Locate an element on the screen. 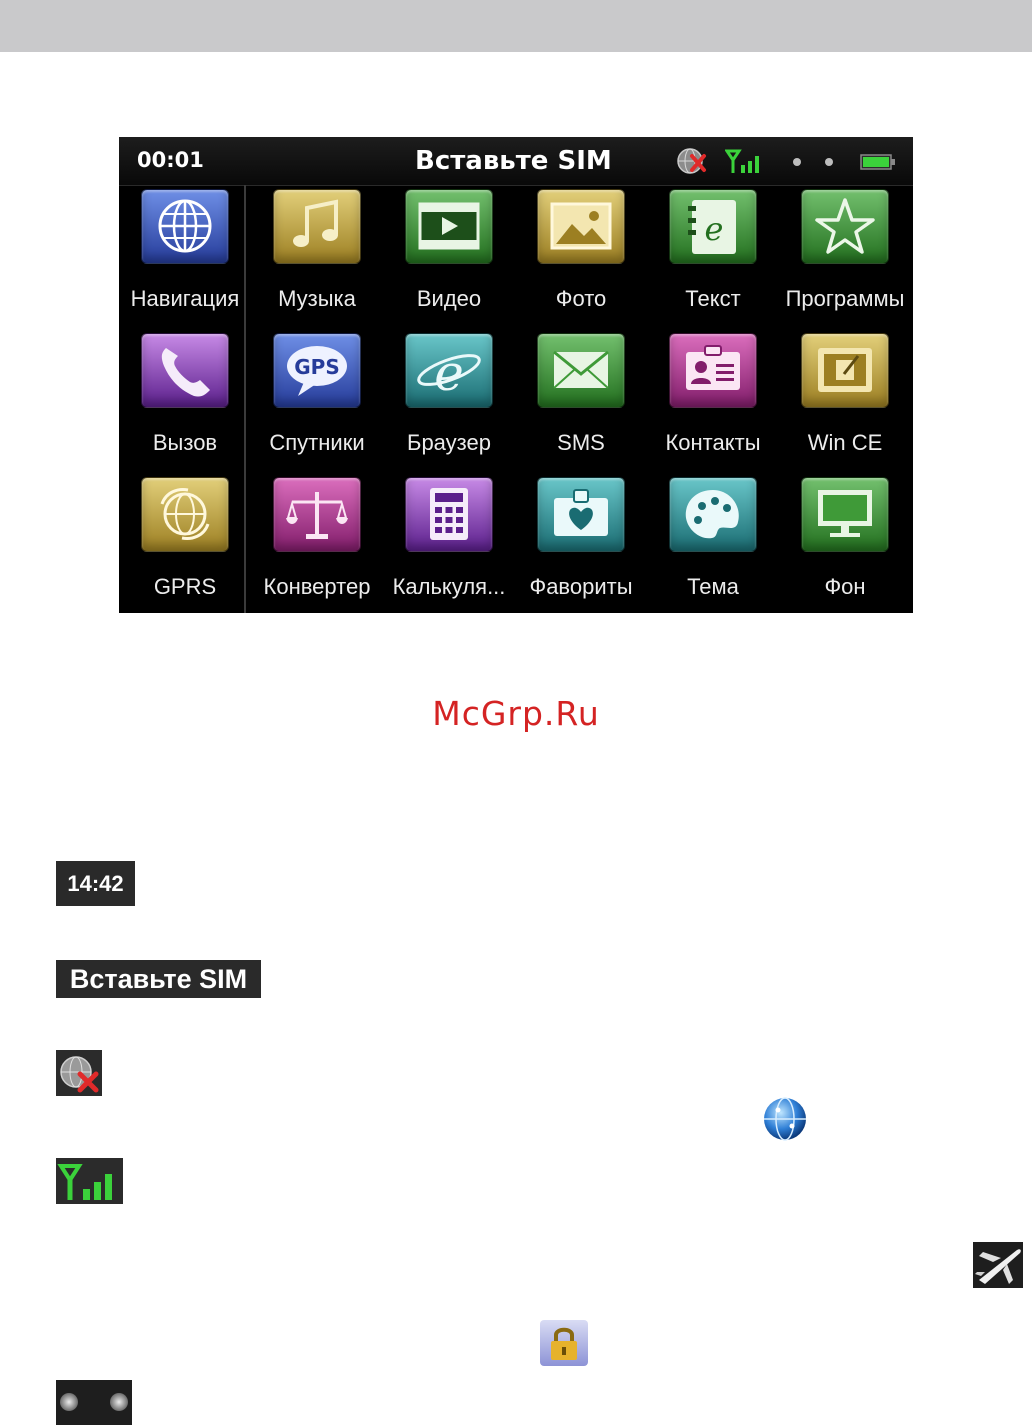  app-label: Фавориты is located at coordinates (581, 586).